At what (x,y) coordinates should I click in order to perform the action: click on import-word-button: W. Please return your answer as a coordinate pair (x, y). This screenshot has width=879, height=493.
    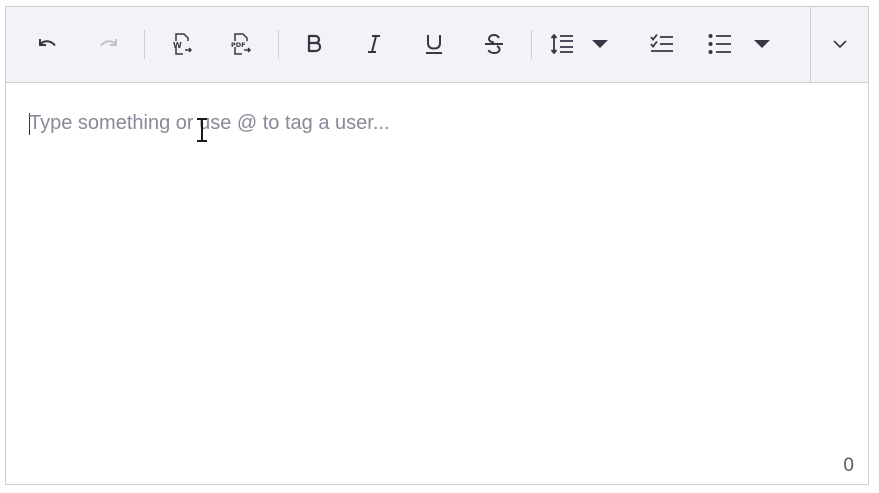
    Looking at the image, I should click on (182, 44).